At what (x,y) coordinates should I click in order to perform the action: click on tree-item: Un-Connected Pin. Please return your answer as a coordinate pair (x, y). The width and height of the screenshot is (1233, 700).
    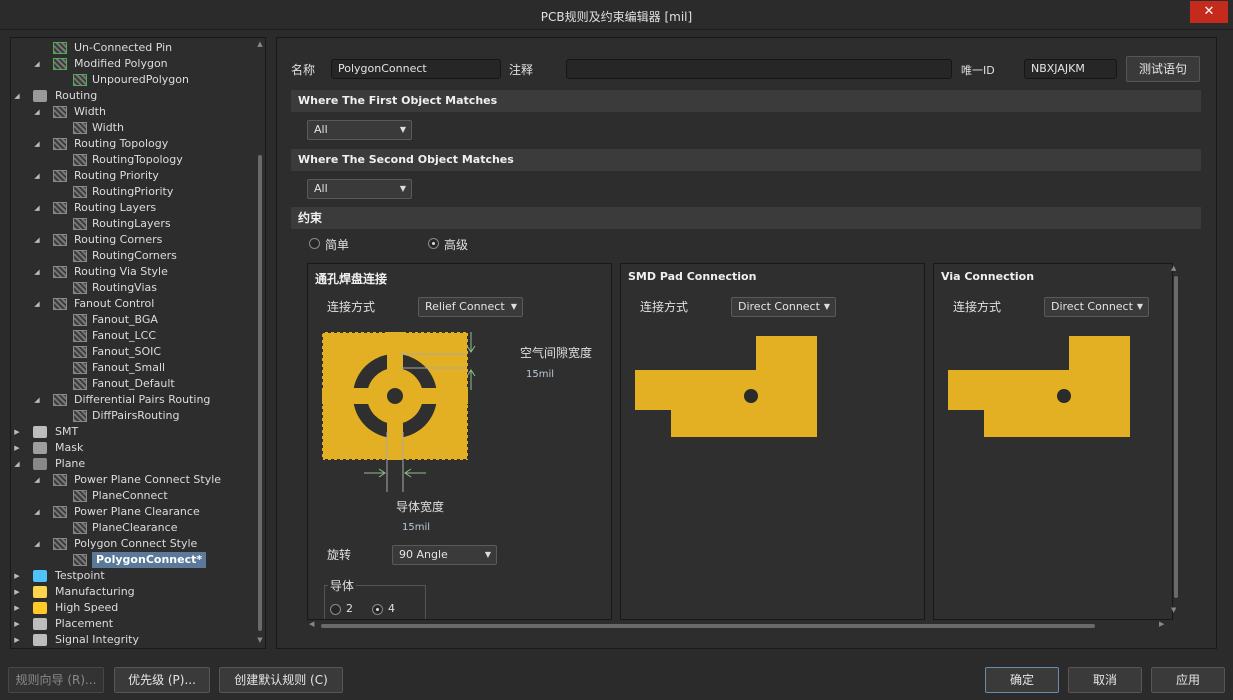
    Looking at the image, I should click on (131, 48).